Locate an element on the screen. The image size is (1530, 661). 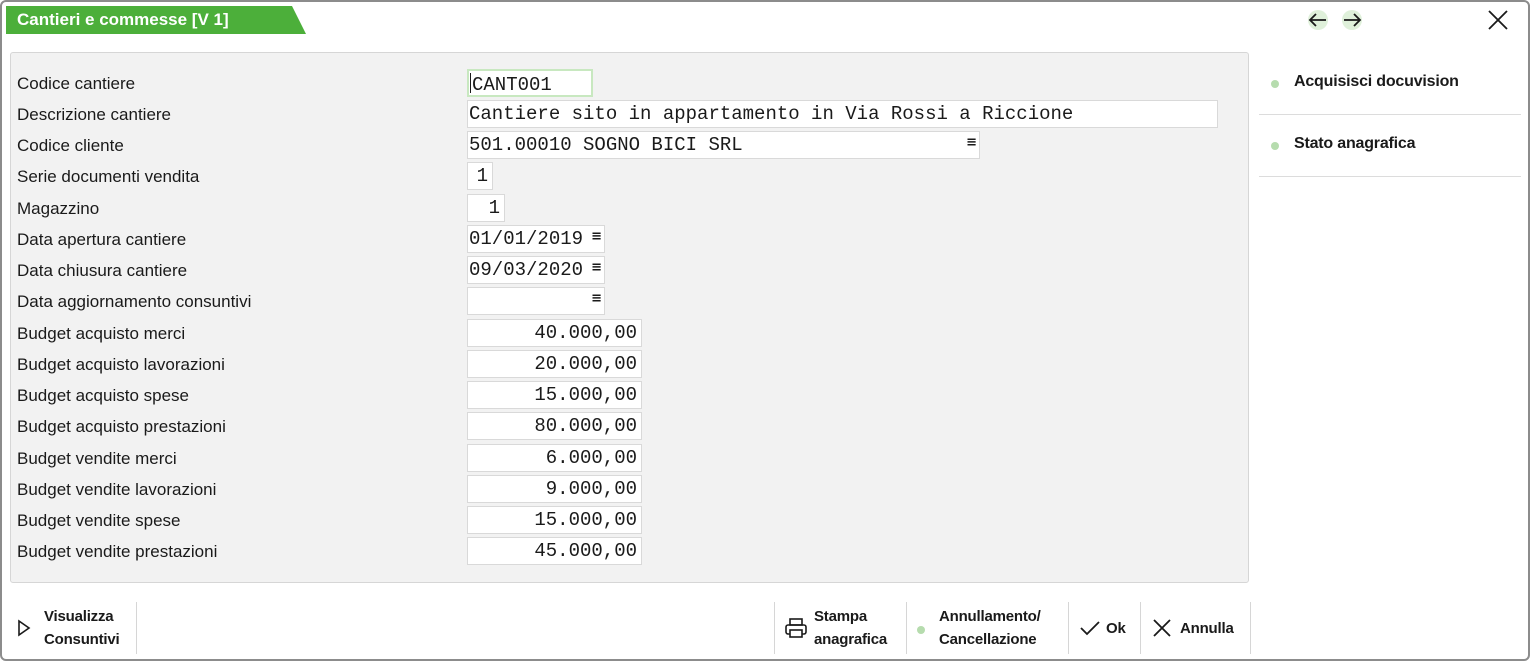
navigation-arrows is located at coordinates (1335, 20).